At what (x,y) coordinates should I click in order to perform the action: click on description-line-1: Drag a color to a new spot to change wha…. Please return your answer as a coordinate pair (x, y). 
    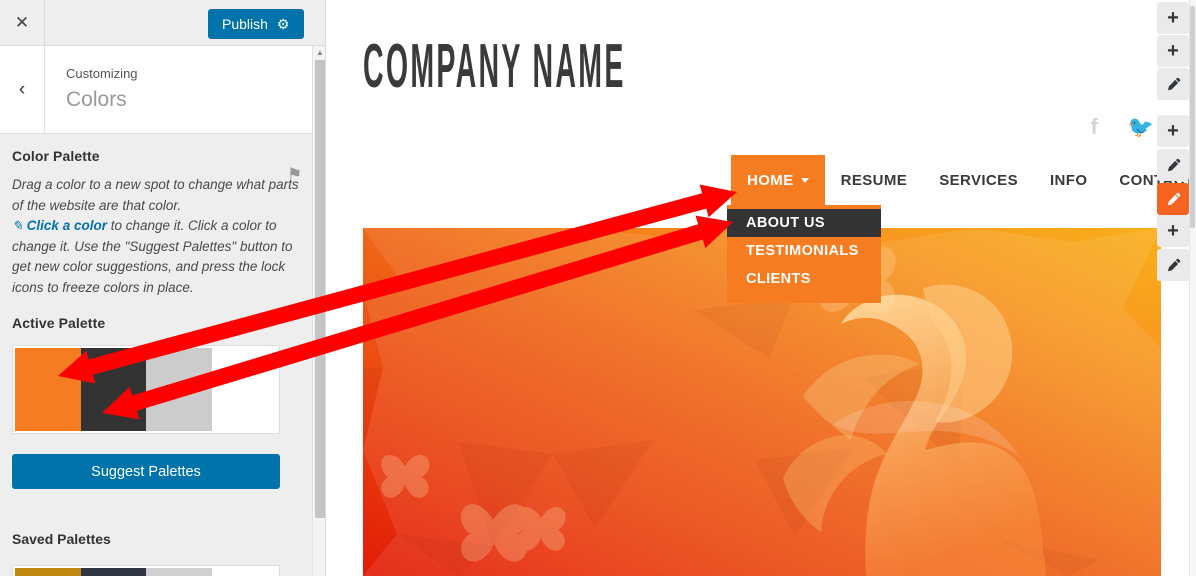
    Looking at the image, I should click on (155, 195).